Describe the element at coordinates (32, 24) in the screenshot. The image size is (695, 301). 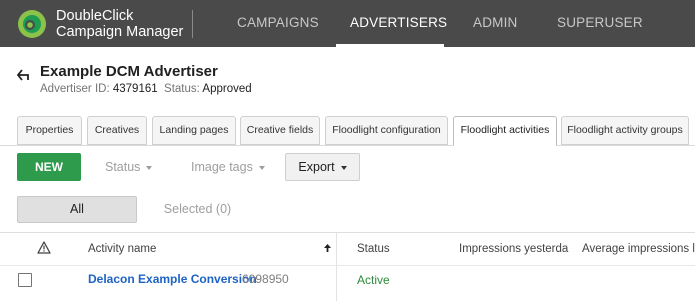
I see `doubleclick-logo-icon` at that location.